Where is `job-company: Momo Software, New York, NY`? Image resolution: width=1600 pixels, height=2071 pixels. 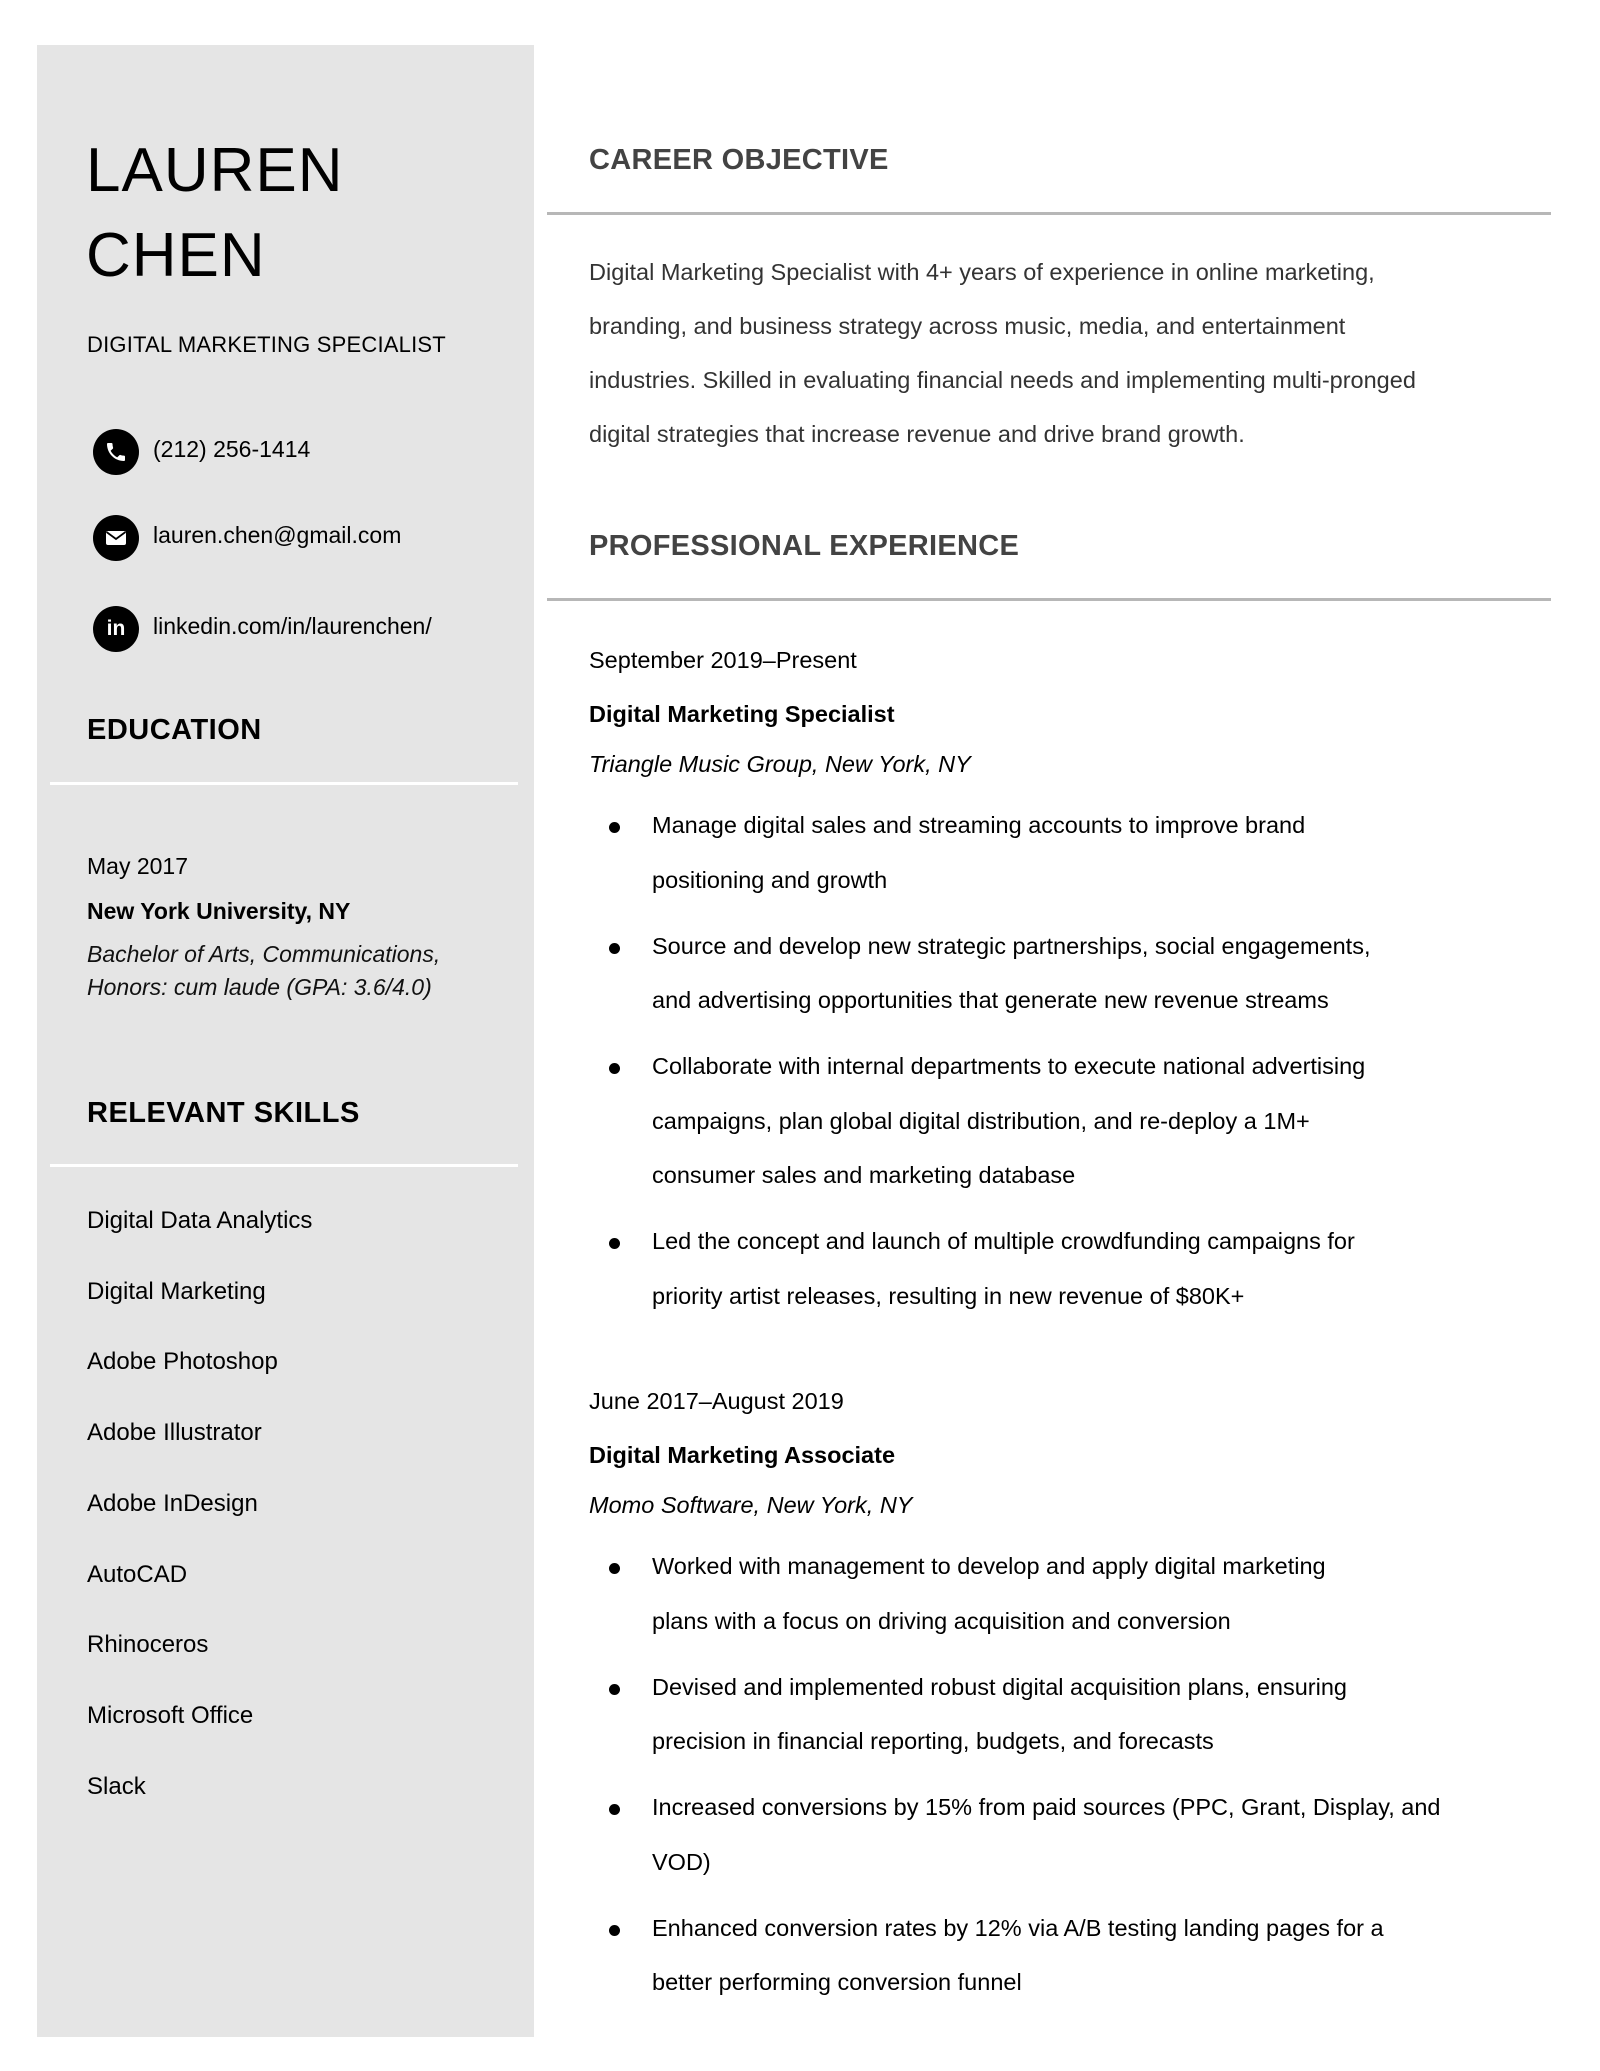
job-company: Momo Software, New York, NY is located at coordinates (751, 1505).